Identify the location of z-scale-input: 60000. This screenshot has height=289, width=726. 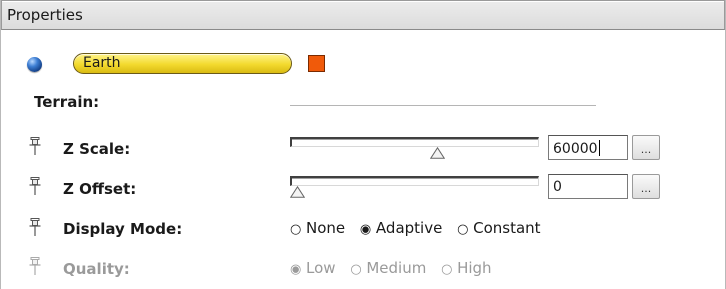
(588, 147).